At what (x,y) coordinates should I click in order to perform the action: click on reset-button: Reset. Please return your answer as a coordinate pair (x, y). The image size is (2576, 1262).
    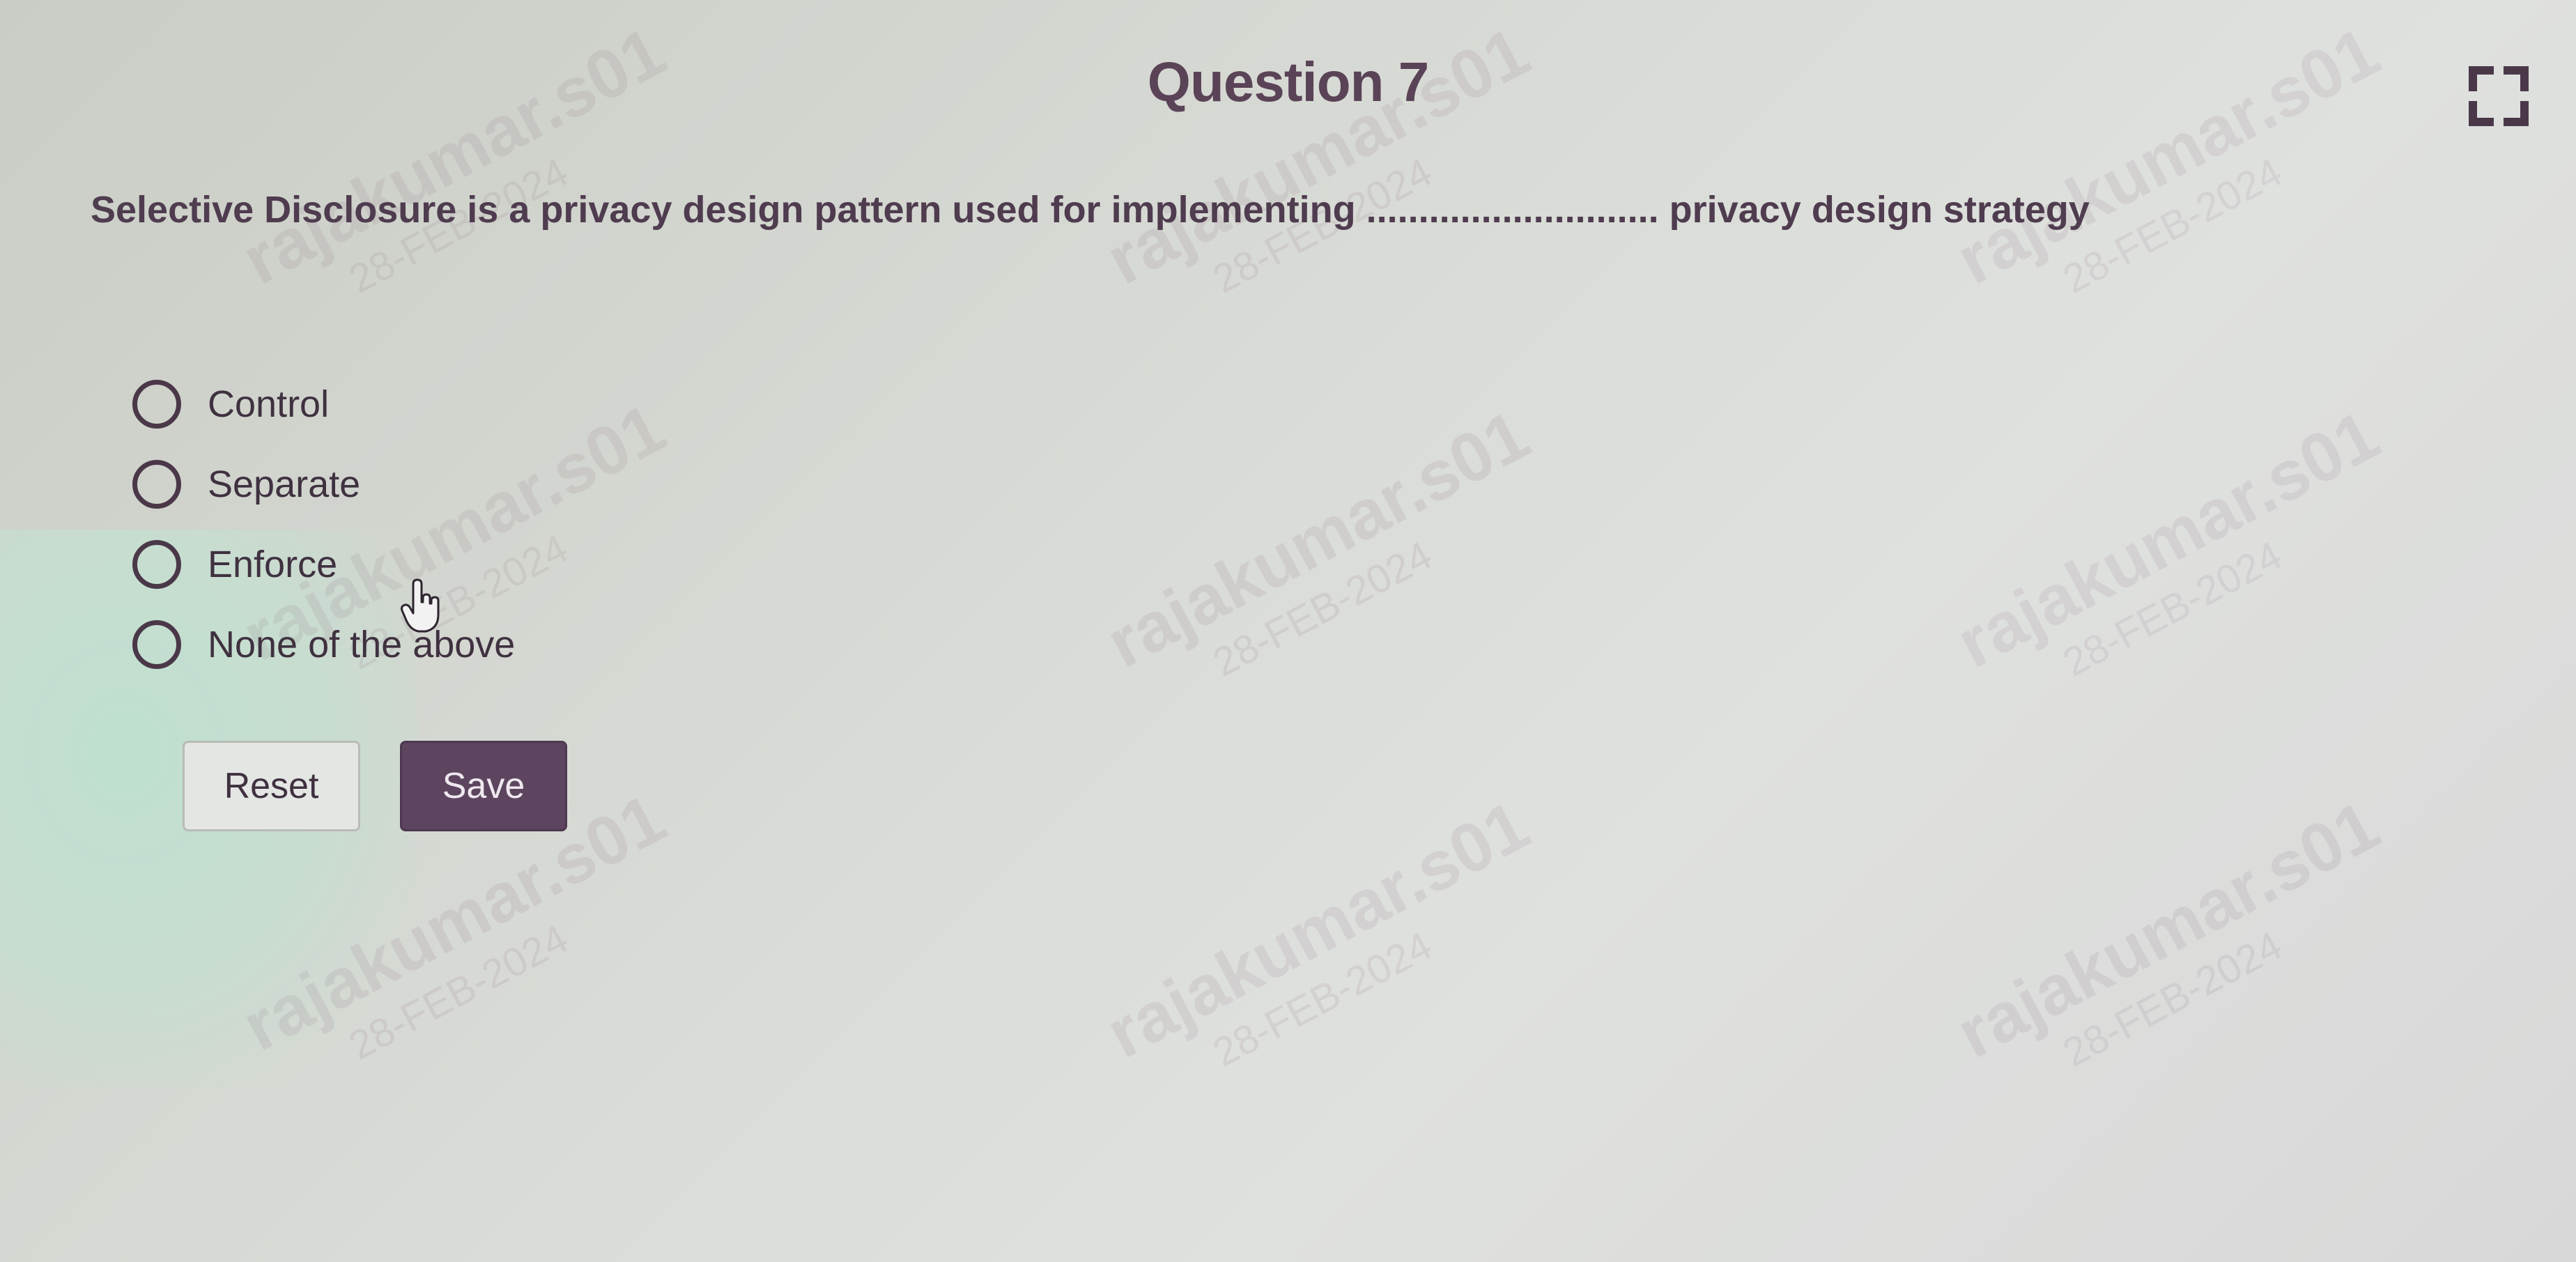
    Looking at the image, I should click on (271, 786).